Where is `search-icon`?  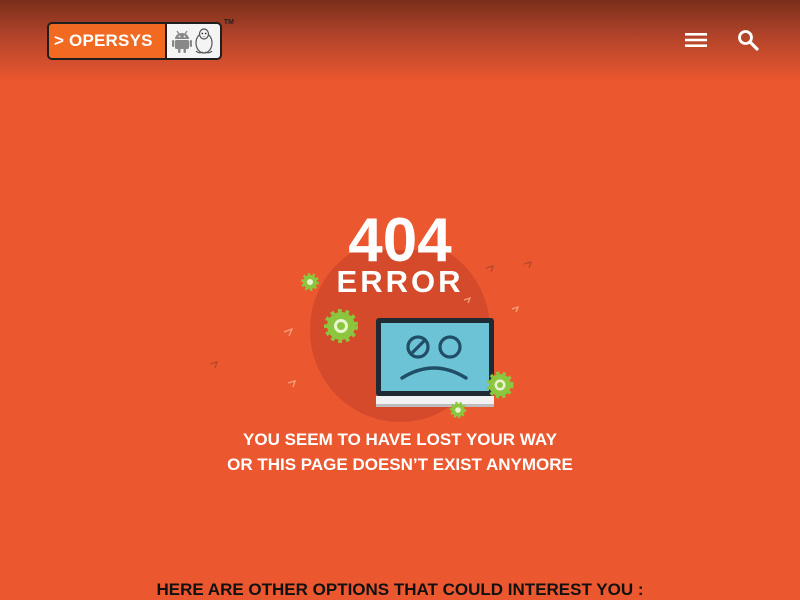 search-icon is located at coordinates (748, 40).